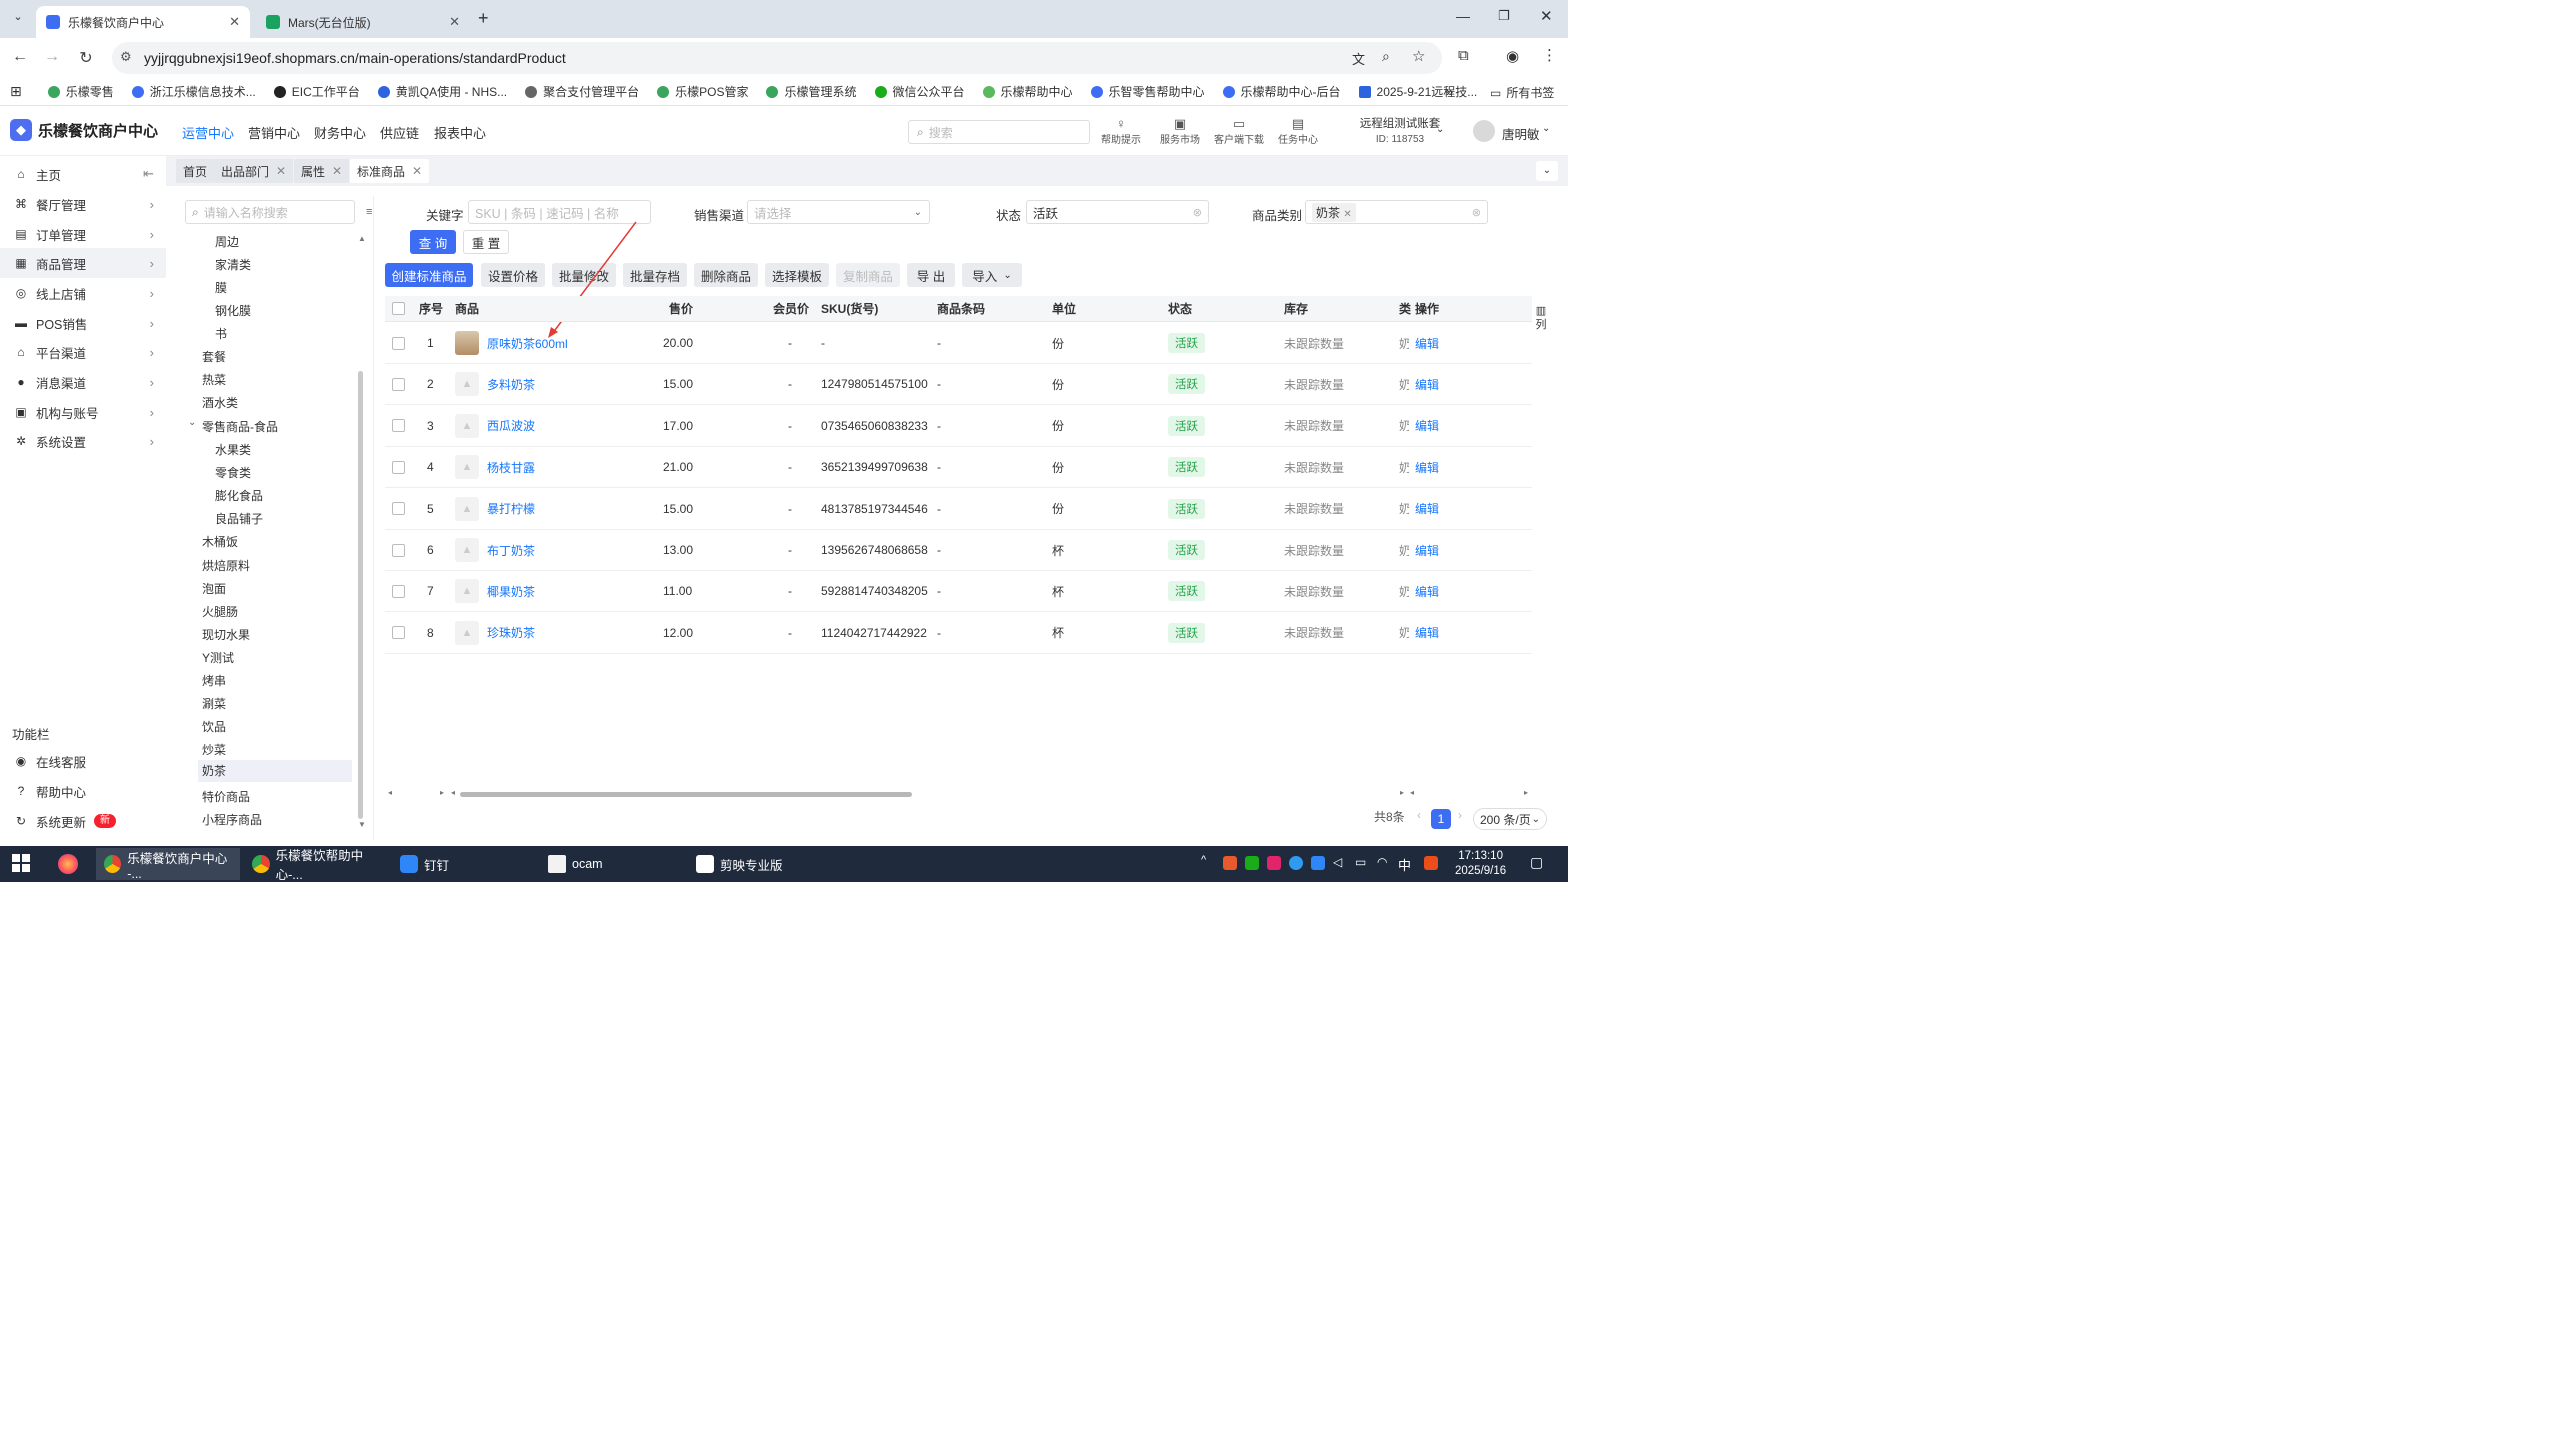  Describe the element at coordinates (86, 58) in the screenshot. I see `reload-icon: ↻` at that location.